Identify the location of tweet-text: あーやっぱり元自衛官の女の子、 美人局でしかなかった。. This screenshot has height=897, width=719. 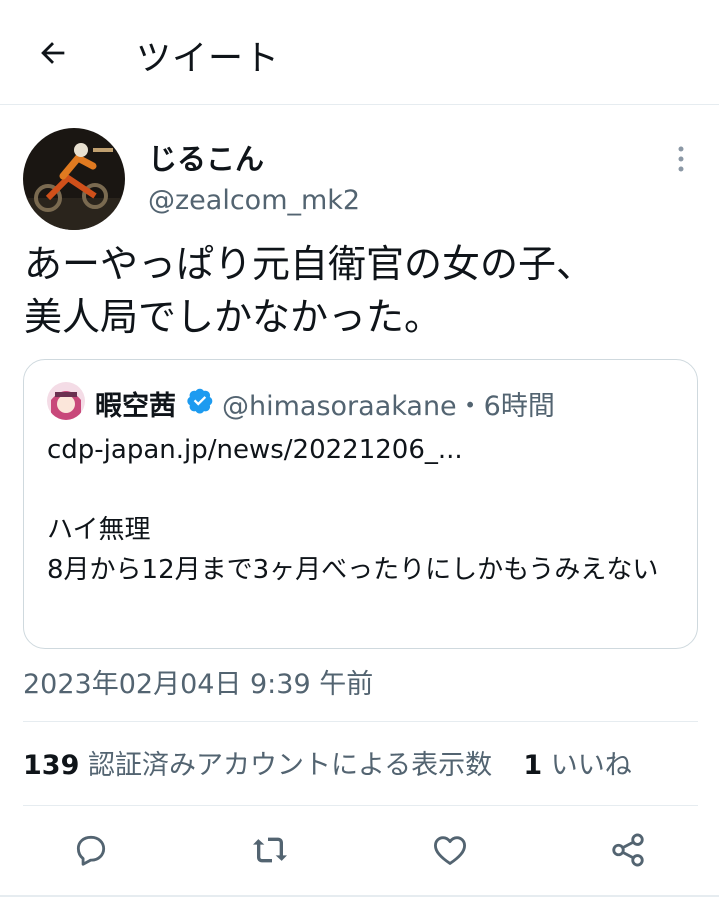
(309, 290).